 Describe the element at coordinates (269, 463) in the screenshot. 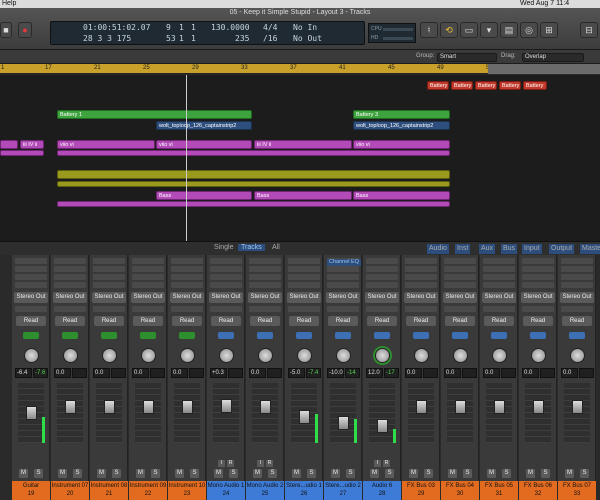

I see `record-enable-button: R` at that location.